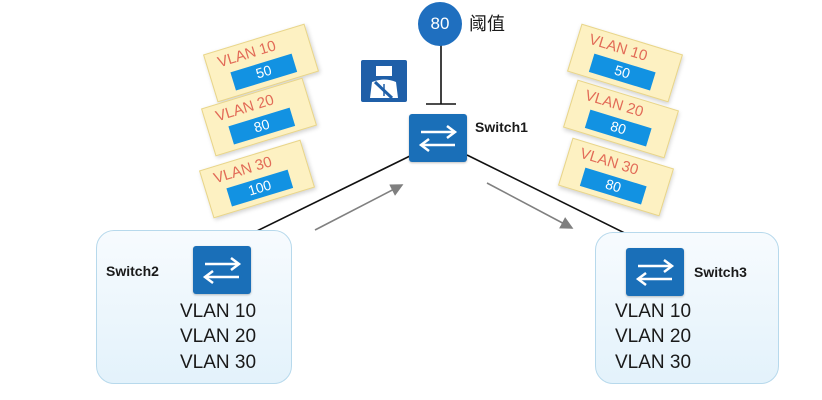 The image size is (822, 400). Describe the element at coordinates (438, 138) in the screenshot. I see `switch1-icon` at that location.